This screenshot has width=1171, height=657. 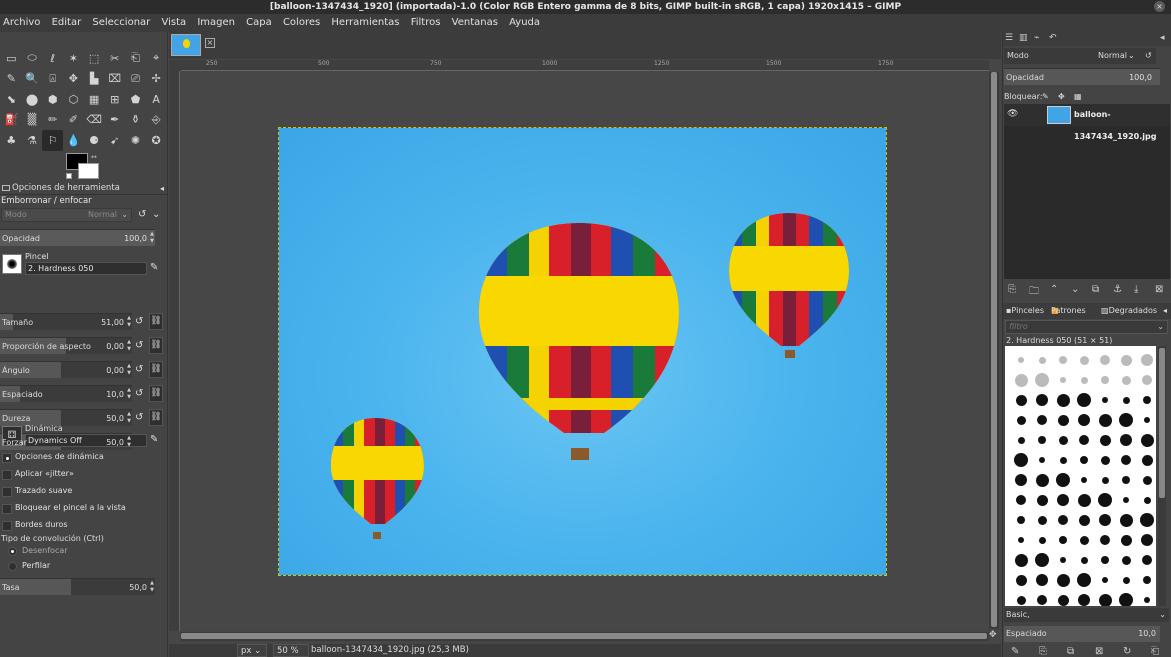 What do you see at coordinates (94, 99) in the screenshot?
I see `tool-button: ▦` at bounding box center [94, 99].